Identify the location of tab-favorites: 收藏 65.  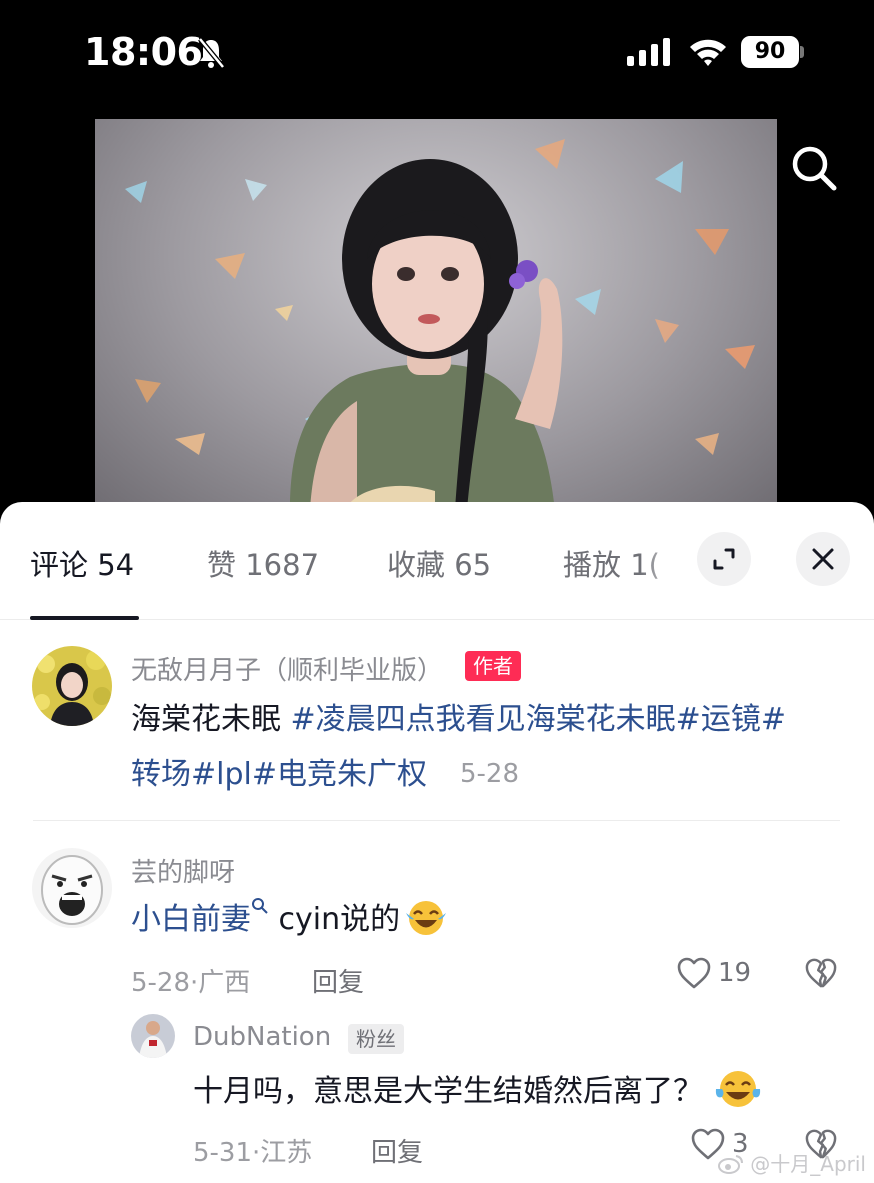
(439, 563).